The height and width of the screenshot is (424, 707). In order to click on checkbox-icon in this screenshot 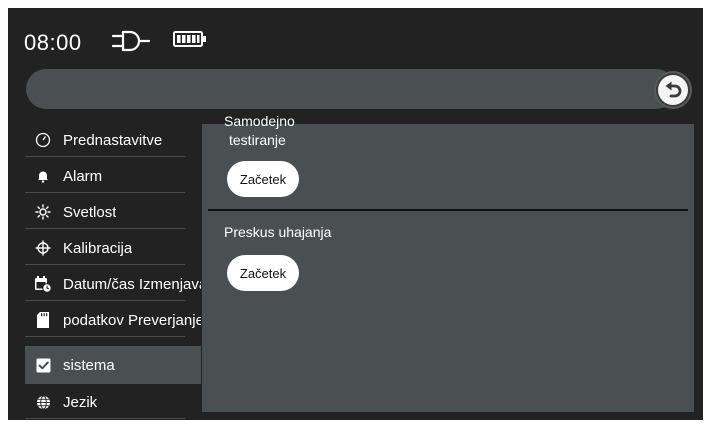, I will do `click(43, 365)`.